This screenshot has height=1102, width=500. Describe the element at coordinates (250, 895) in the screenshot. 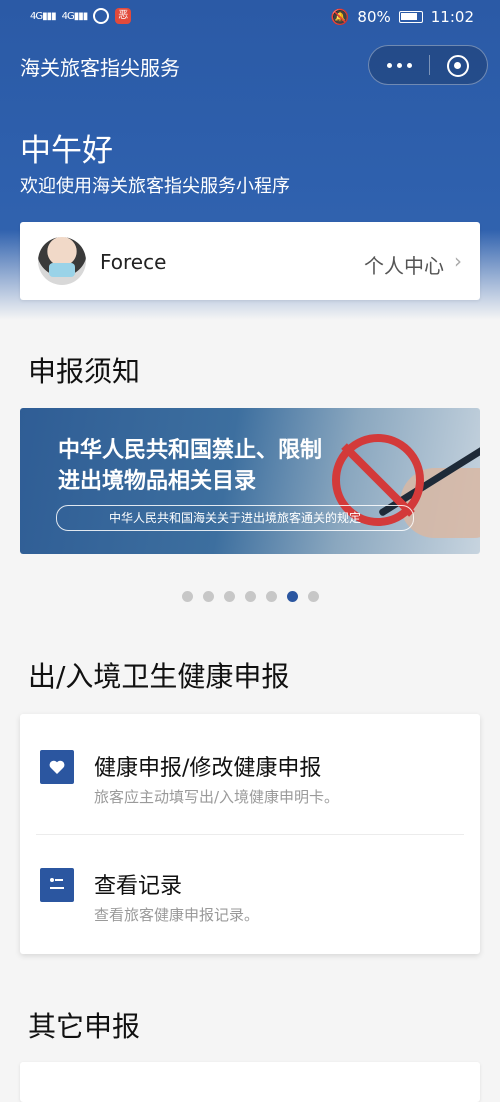

I see `list-item-view-records: 查看记录 查看旅客健康申报记录。` at that location.